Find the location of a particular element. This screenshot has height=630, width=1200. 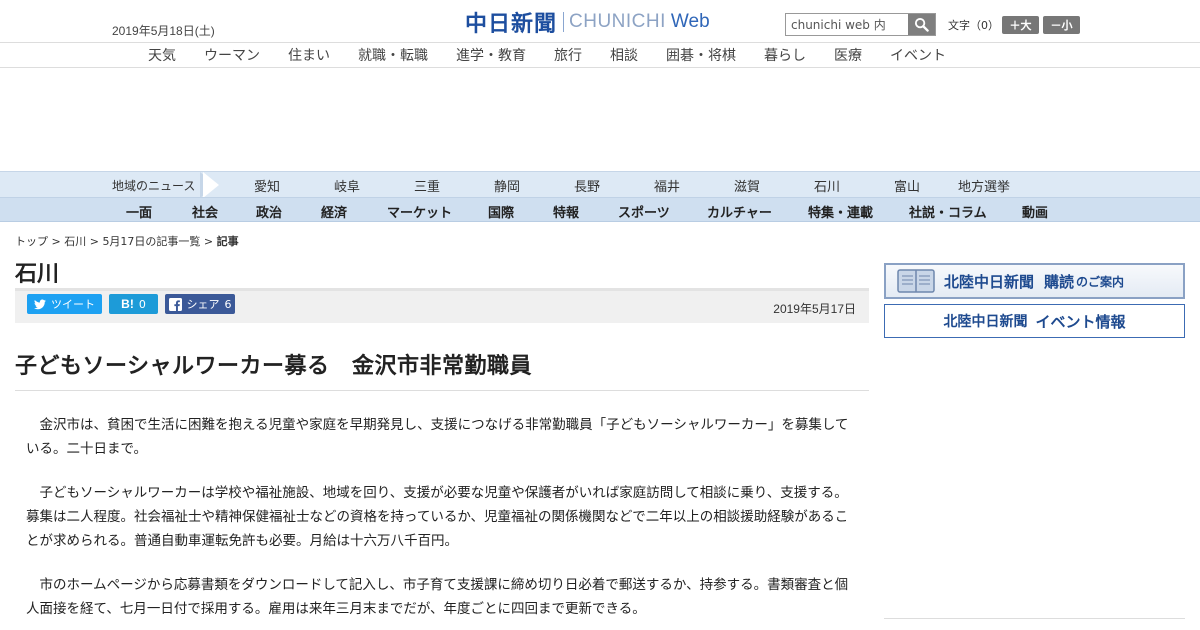

category-item: 動画 is located at coordinates (1035, 211).